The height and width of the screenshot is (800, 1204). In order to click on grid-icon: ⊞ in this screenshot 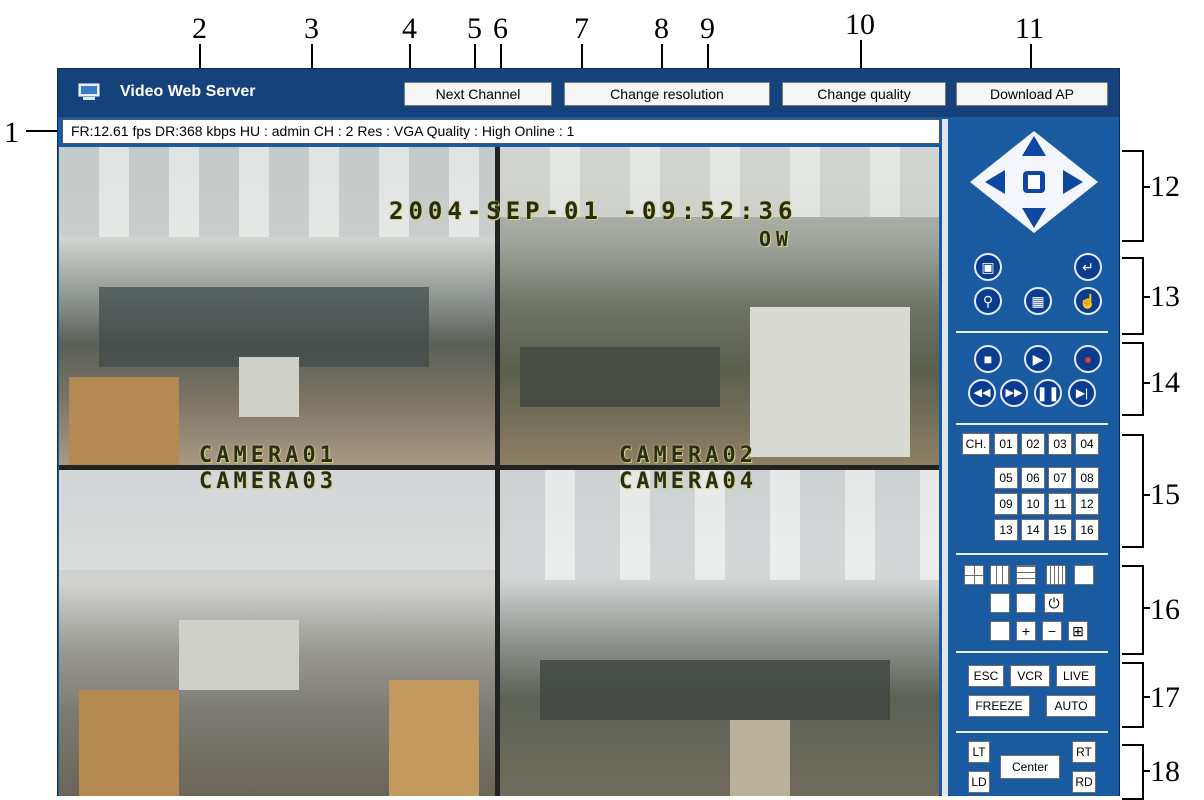, I will do `click(1078, 631)`.